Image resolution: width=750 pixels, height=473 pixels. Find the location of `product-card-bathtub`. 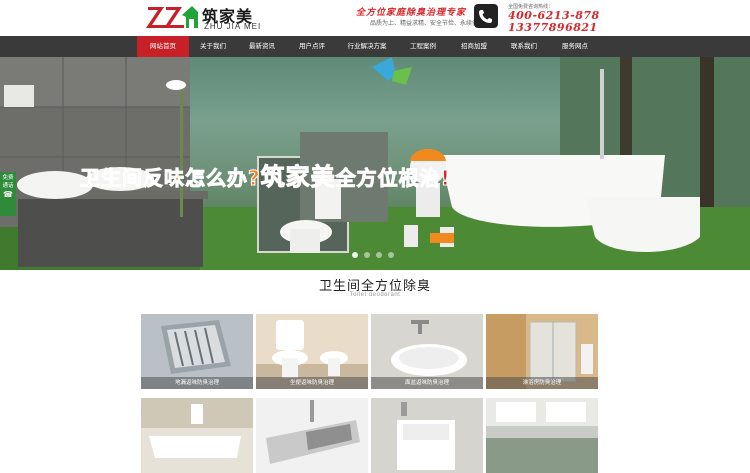

product-card-bathtub is located at coordinates (197, 435).